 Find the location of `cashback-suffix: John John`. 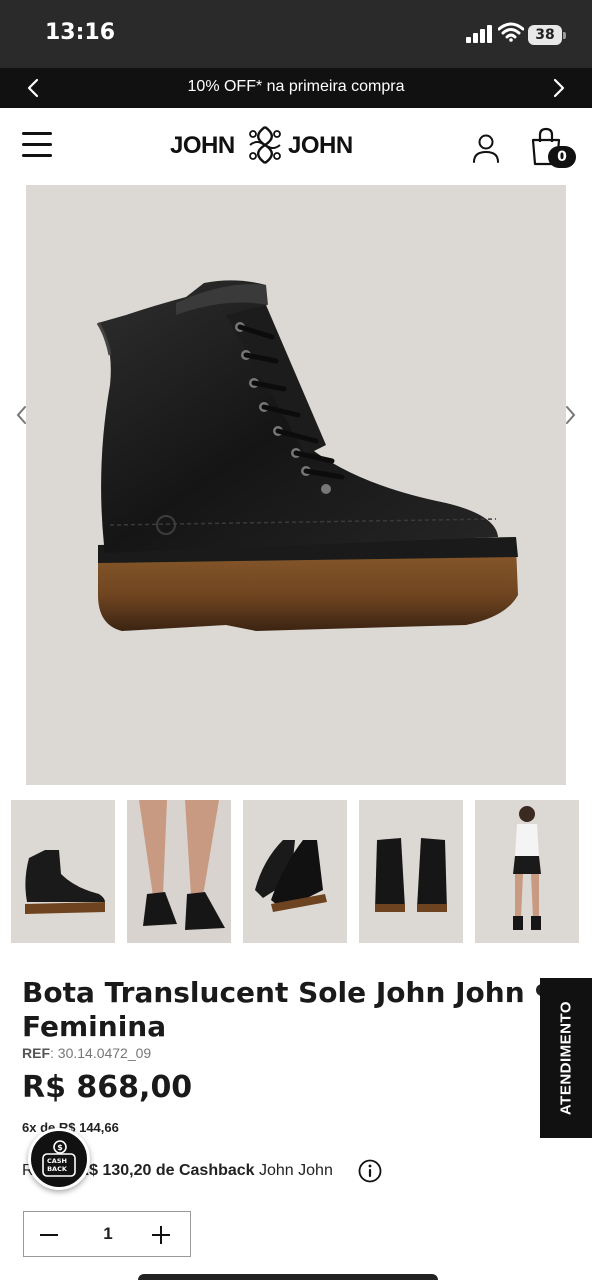

cashback-suffix: John John is located at coordinates (293, 1170).